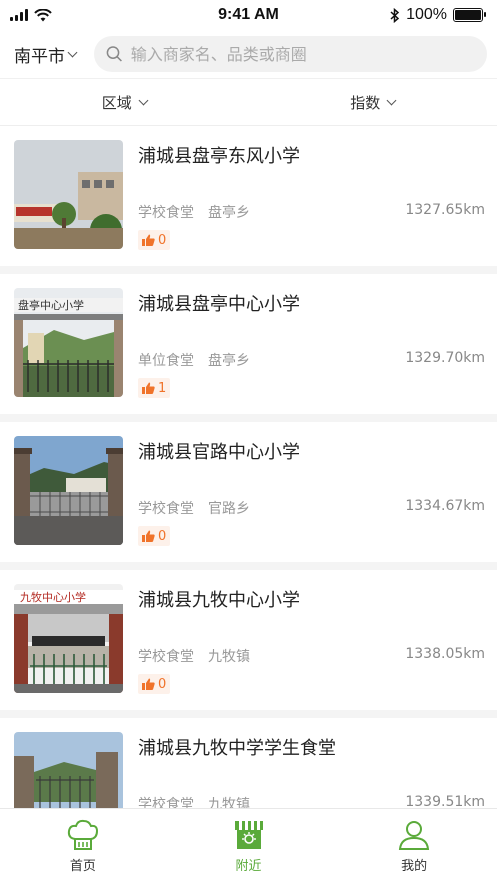  I want to click on canteen-name: 浦城县九牧中学学生食堂, so click(237, 748).